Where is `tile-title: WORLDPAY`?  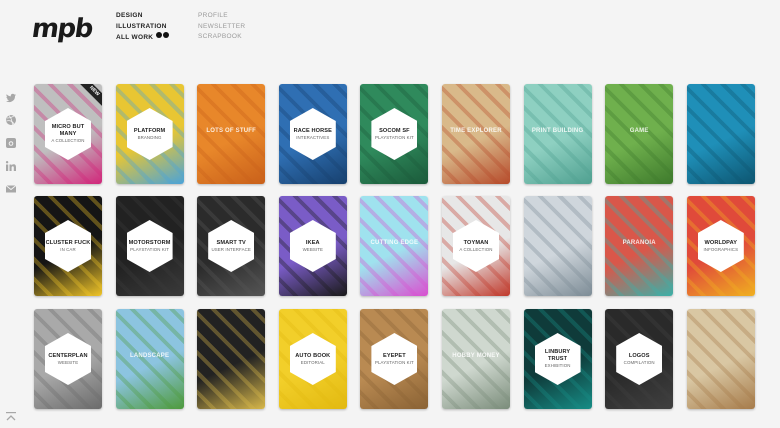 tile-title: WORLDPAY is located at coordinates (721, 242).